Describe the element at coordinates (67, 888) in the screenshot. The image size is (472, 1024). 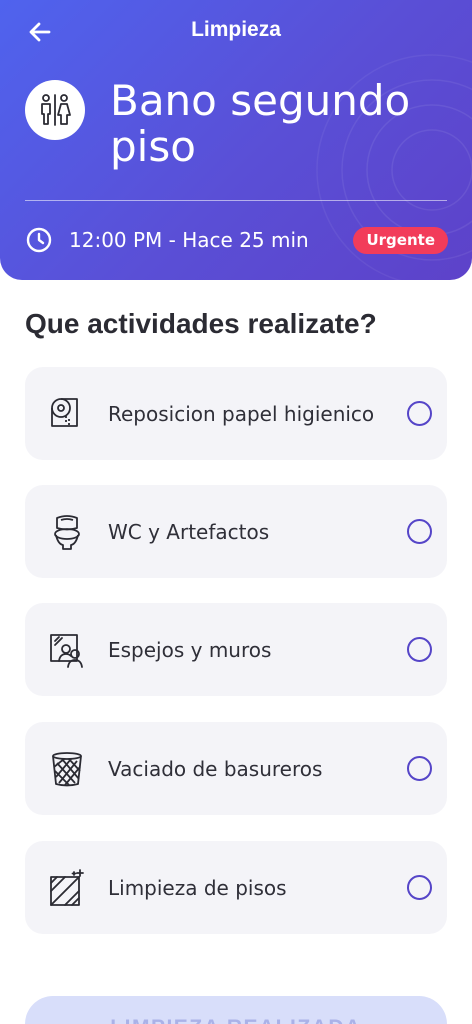
I see `floor-tiles-icon` at that location.